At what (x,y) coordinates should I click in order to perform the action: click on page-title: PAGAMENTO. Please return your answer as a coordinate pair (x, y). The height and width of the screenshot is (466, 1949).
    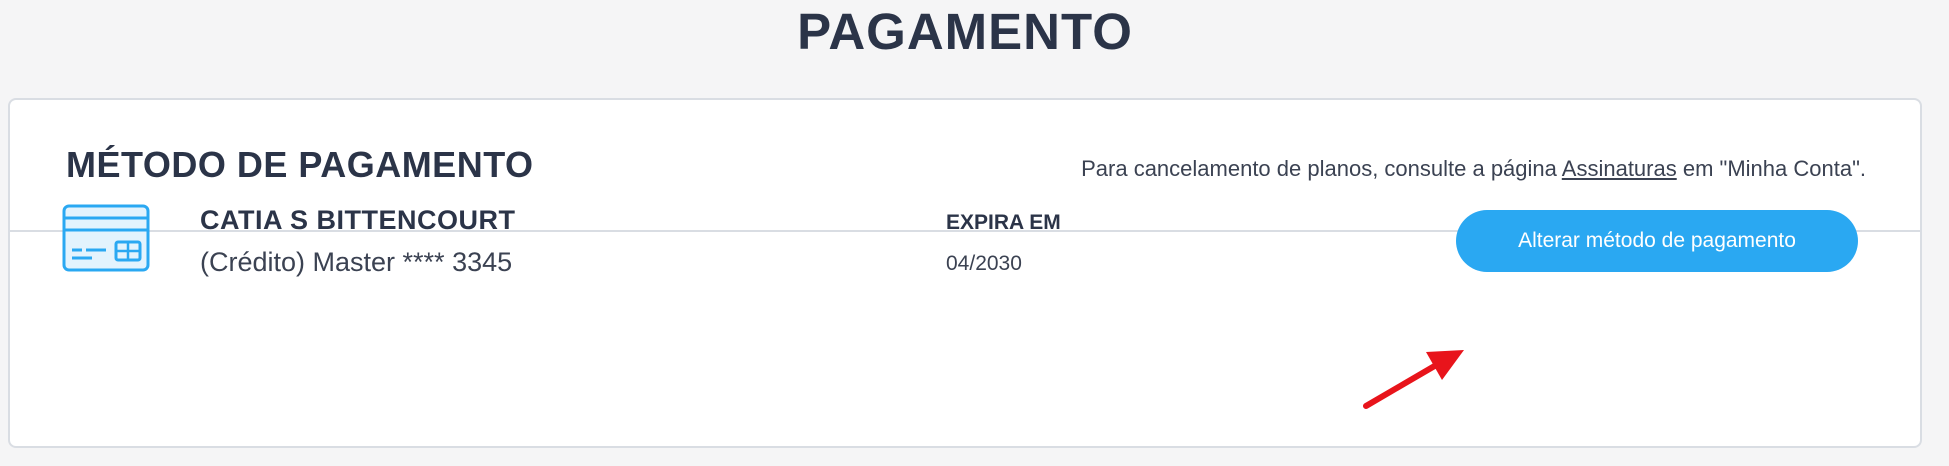
    Looking at the image, I should click on (965, 31).